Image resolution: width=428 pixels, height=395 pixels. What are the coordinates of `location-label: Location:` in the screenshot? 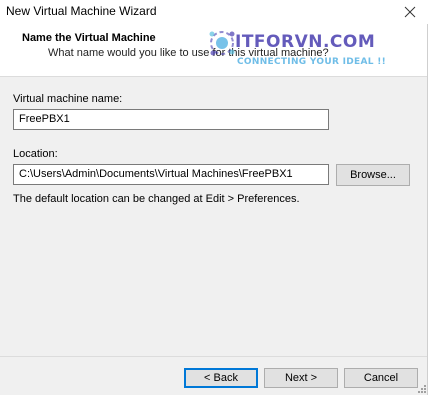 It's located at (35, 154).